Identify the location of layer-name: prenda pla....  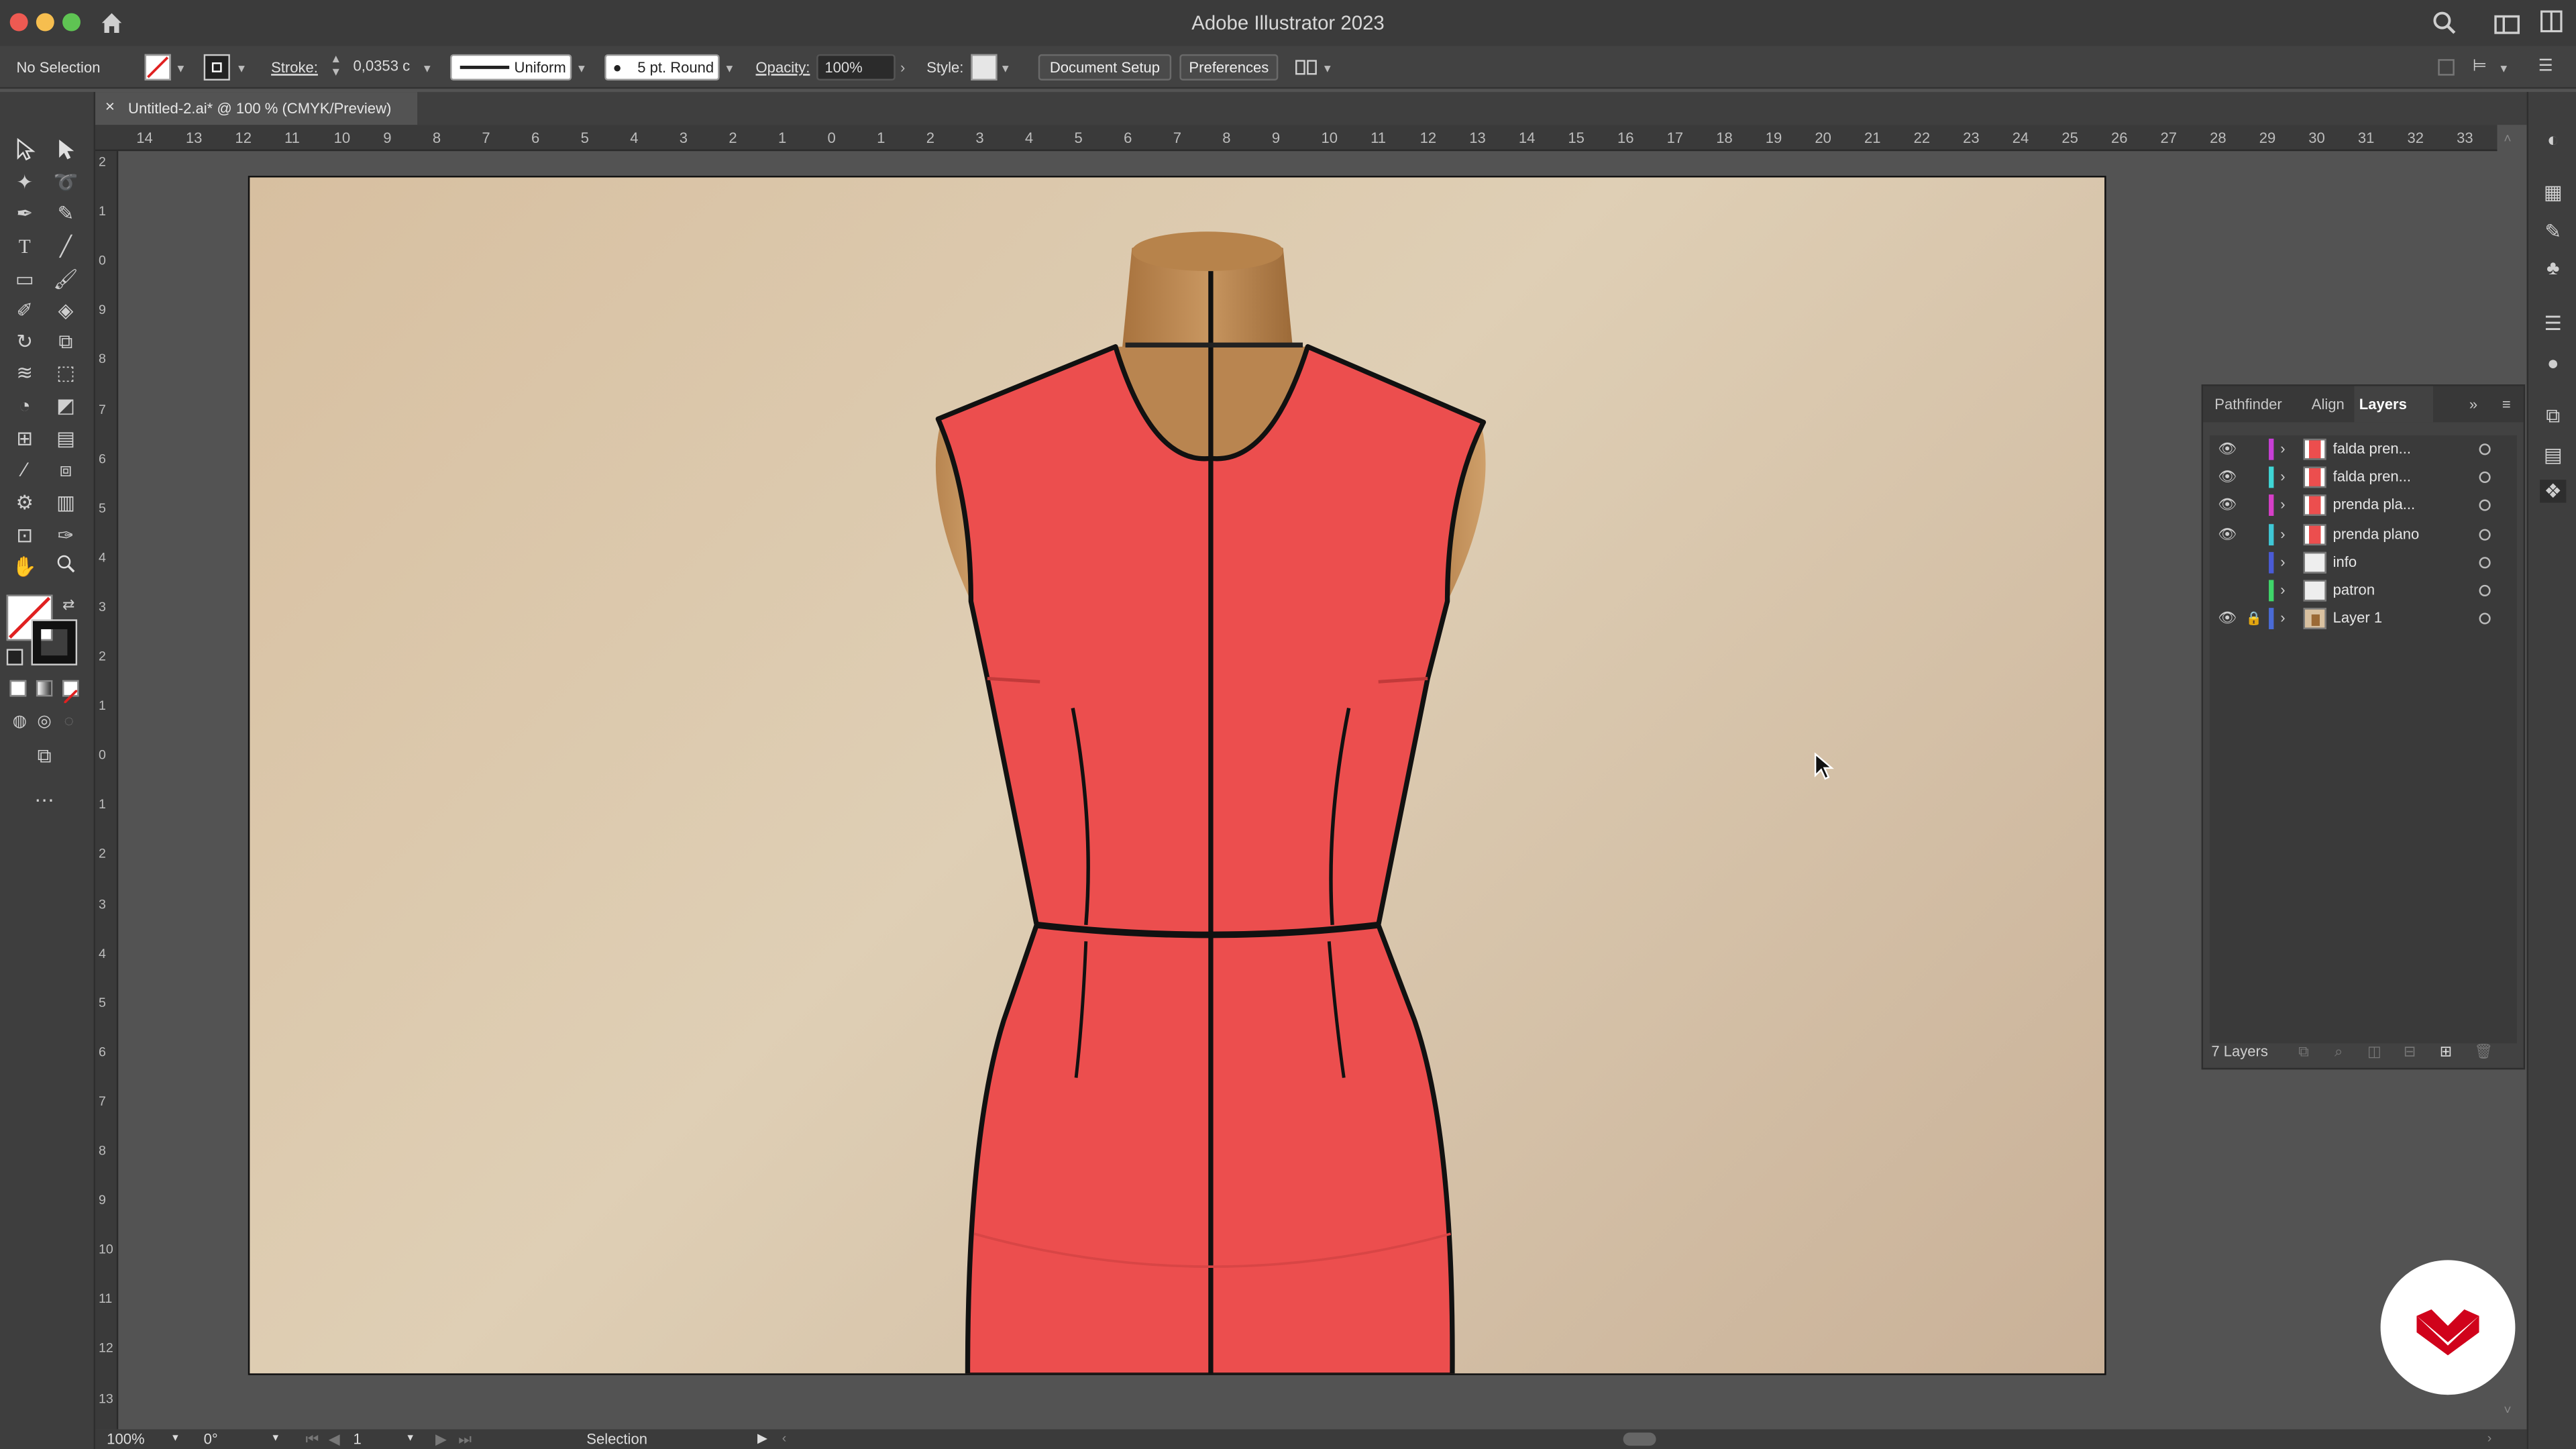
(2399, 506).